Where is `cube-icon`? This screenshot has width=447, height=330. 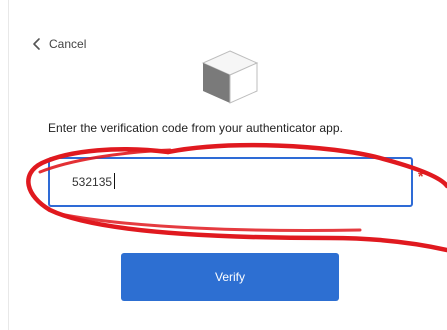
cube-icon is located at coordinates (230, 77).